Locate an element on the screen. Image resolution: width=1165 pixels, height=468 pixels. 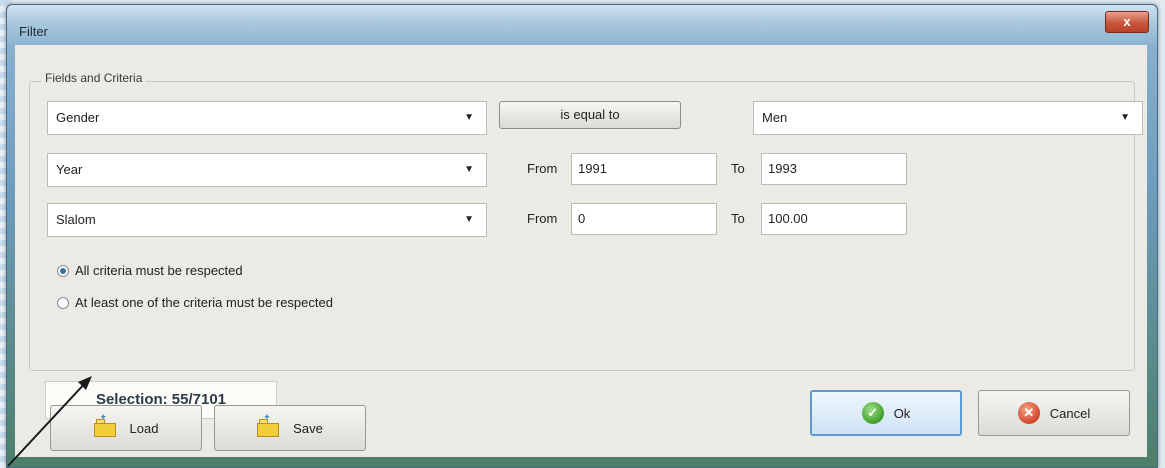
close-icon: x is located at coordinates (1127, 21).